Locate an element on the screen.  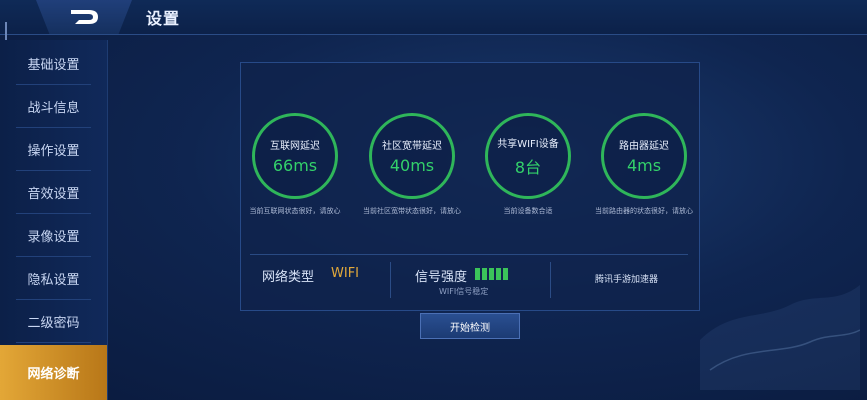
gauge-label: 互联网延迟 is located at coordinates (295, 146).